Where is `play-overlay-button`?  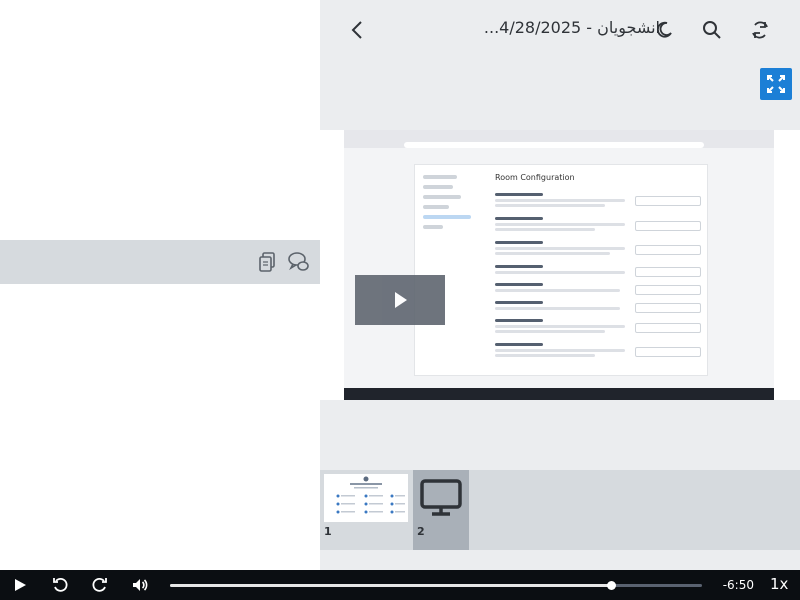
play-overlay-button is located at coordinates (400, 300).